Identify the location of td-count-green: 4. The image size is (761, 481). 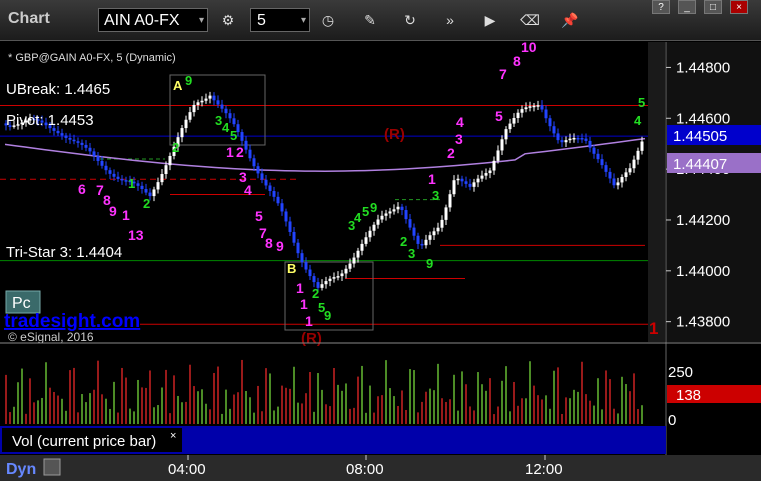
(358, 217).